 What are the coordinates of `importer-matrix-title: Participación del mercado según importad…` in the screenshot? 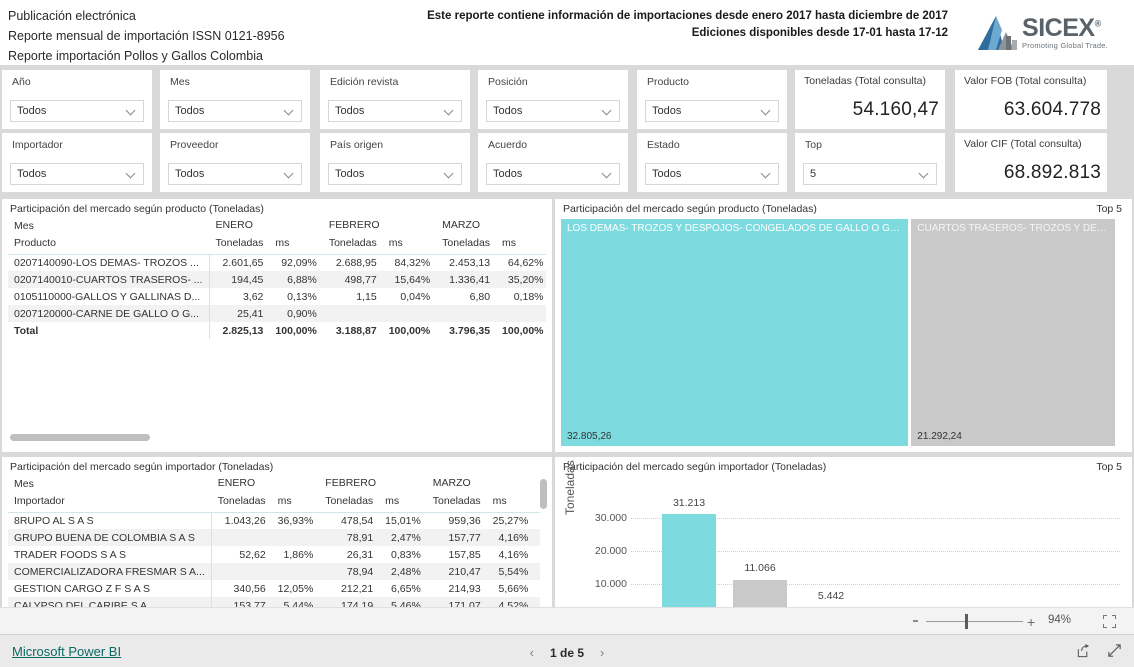 It's located at (142, 467).